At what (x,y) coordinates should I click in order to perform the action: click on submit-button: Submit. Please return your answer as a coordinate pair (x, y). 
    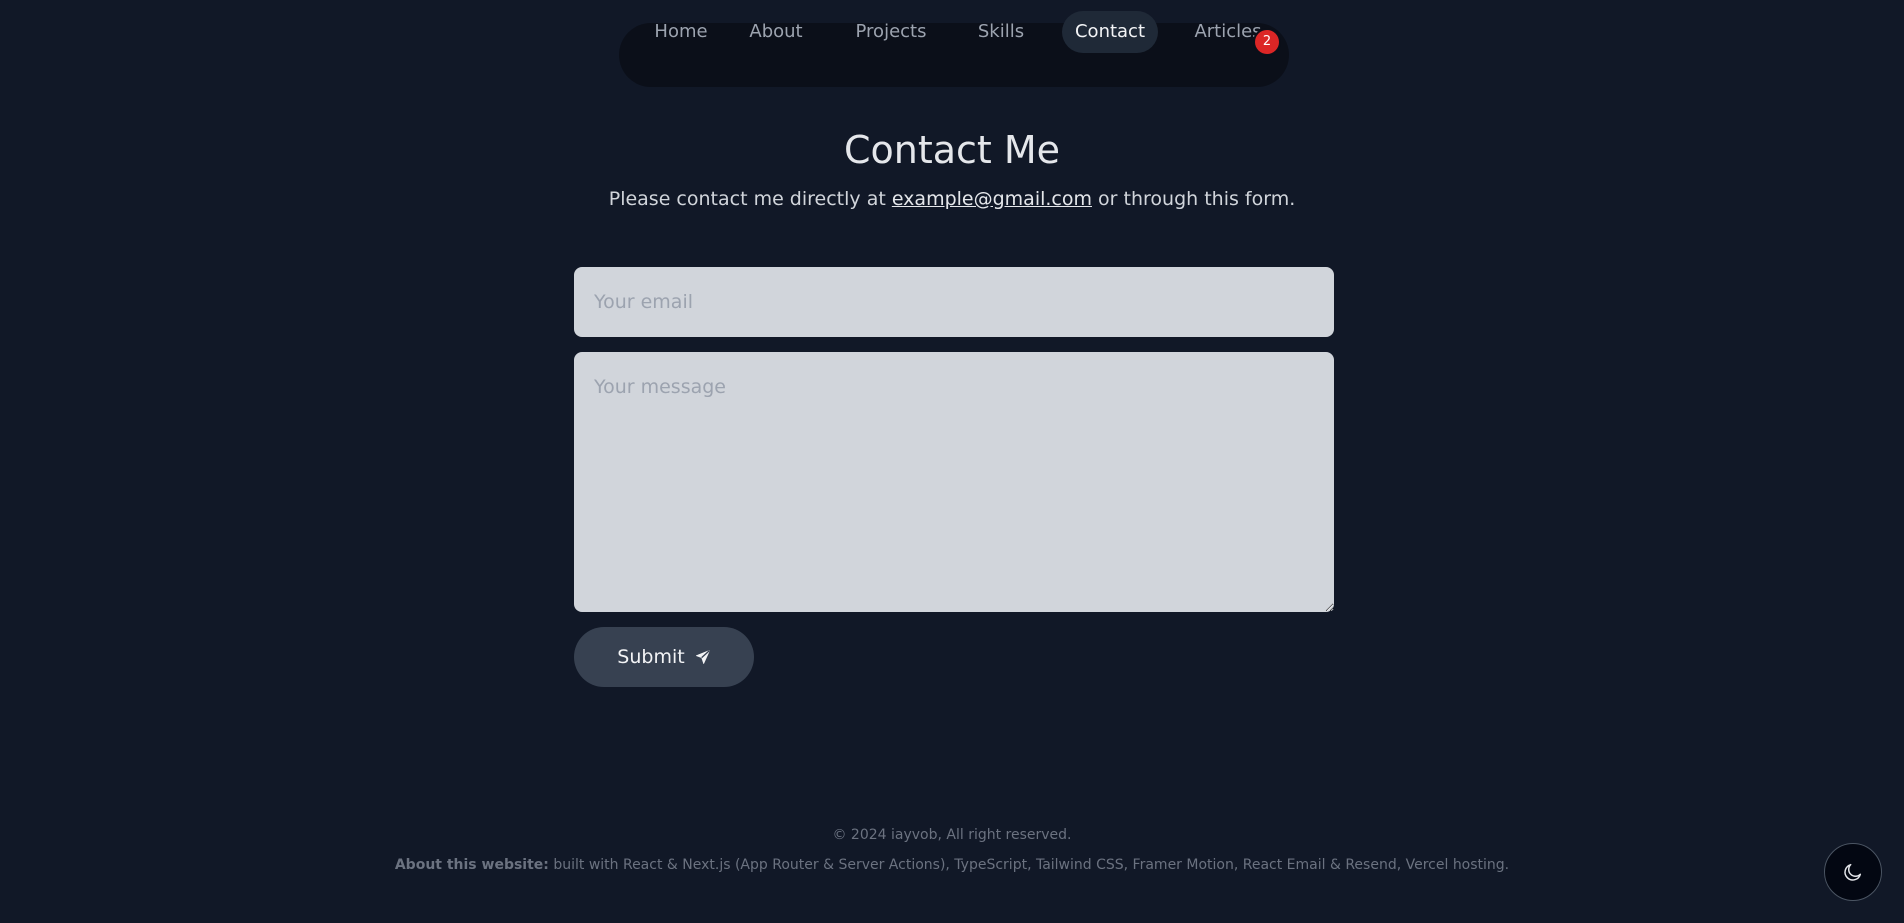
    Looking at the image, I should click on (664, 657).